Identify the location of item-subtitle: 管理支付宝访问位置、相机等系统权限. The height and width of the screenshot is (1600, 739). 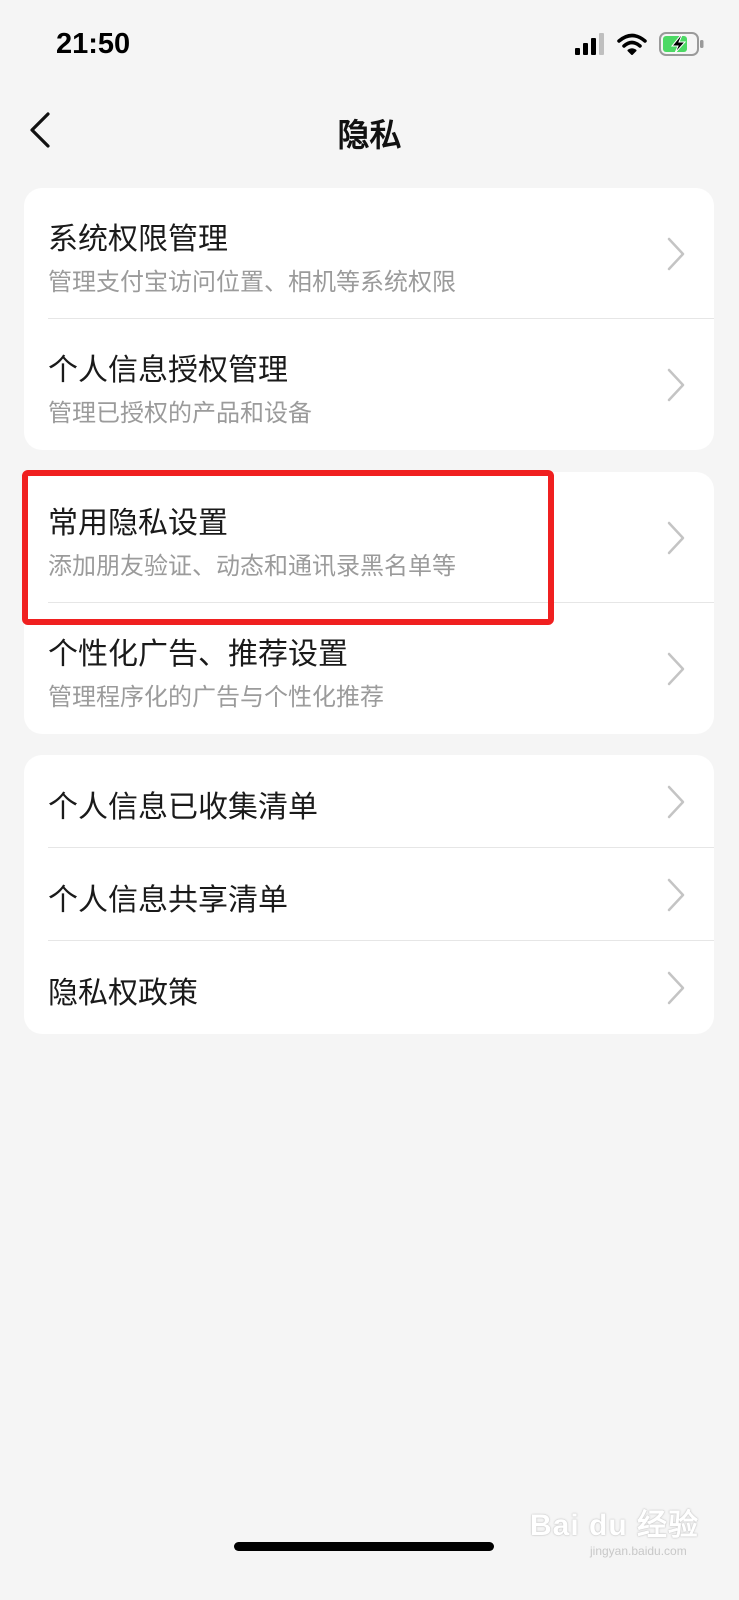
(252, 282).